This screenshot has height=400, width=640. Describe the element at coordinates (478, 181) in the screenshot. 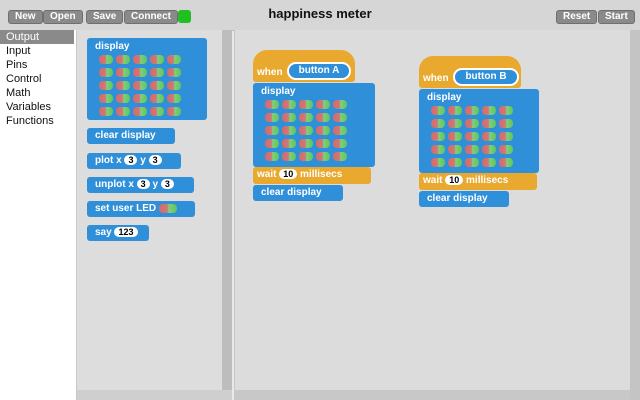

I see `script-b-wait-block: wait 10 millisecs` at that location.